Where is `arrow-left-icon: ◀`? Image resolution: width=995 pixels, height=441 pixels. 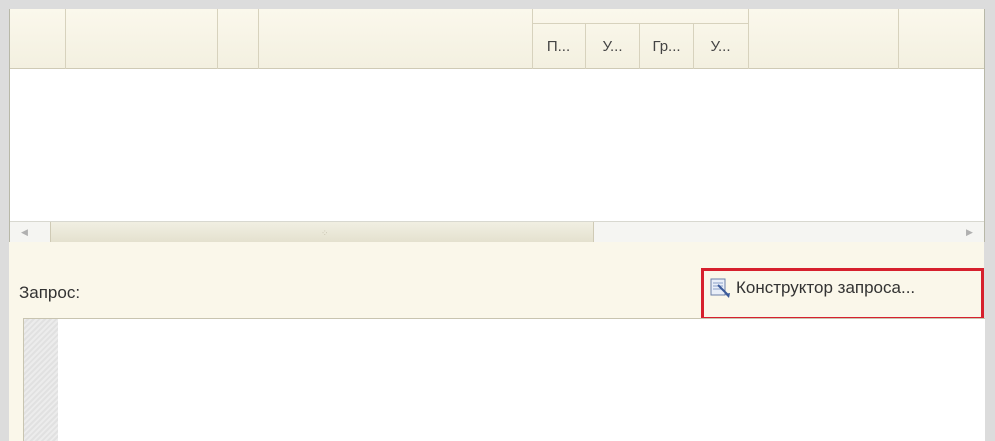
arrow-left-icon: ◀ is located at coordinates (24, 232).